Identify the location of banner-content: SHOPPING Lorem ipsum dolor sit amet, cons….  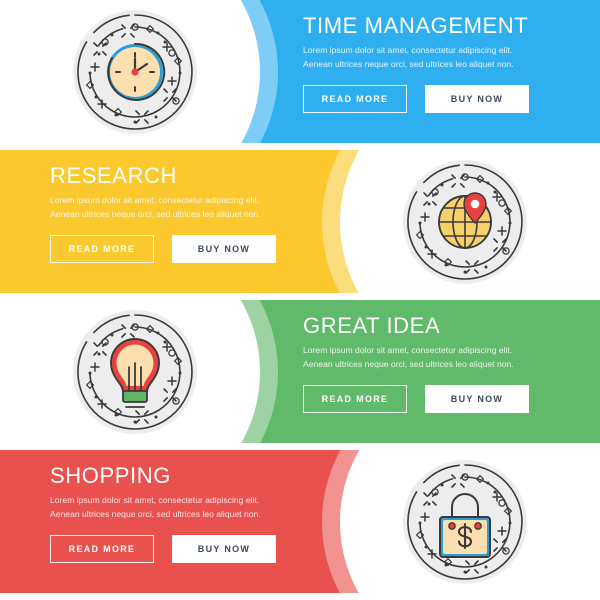
(175, 513).